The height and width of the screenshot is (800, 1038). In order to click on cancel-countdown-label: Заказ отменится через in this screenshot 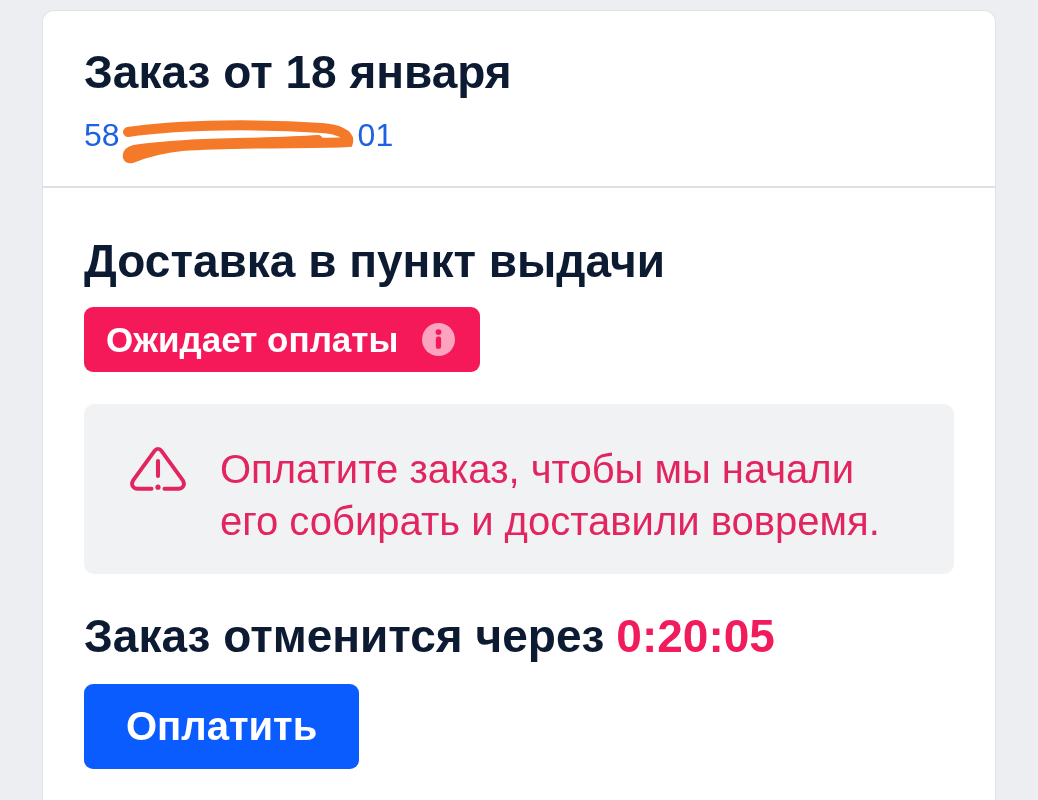, I will do `click(344, 636)`.